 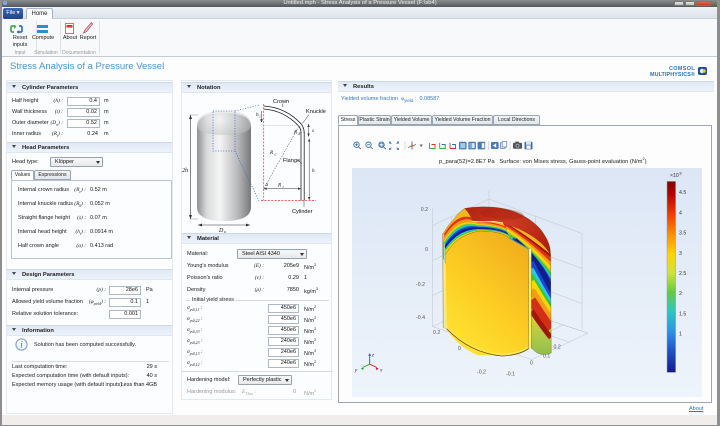 I want to click on svg-text: y, so click(x=356, y=370).